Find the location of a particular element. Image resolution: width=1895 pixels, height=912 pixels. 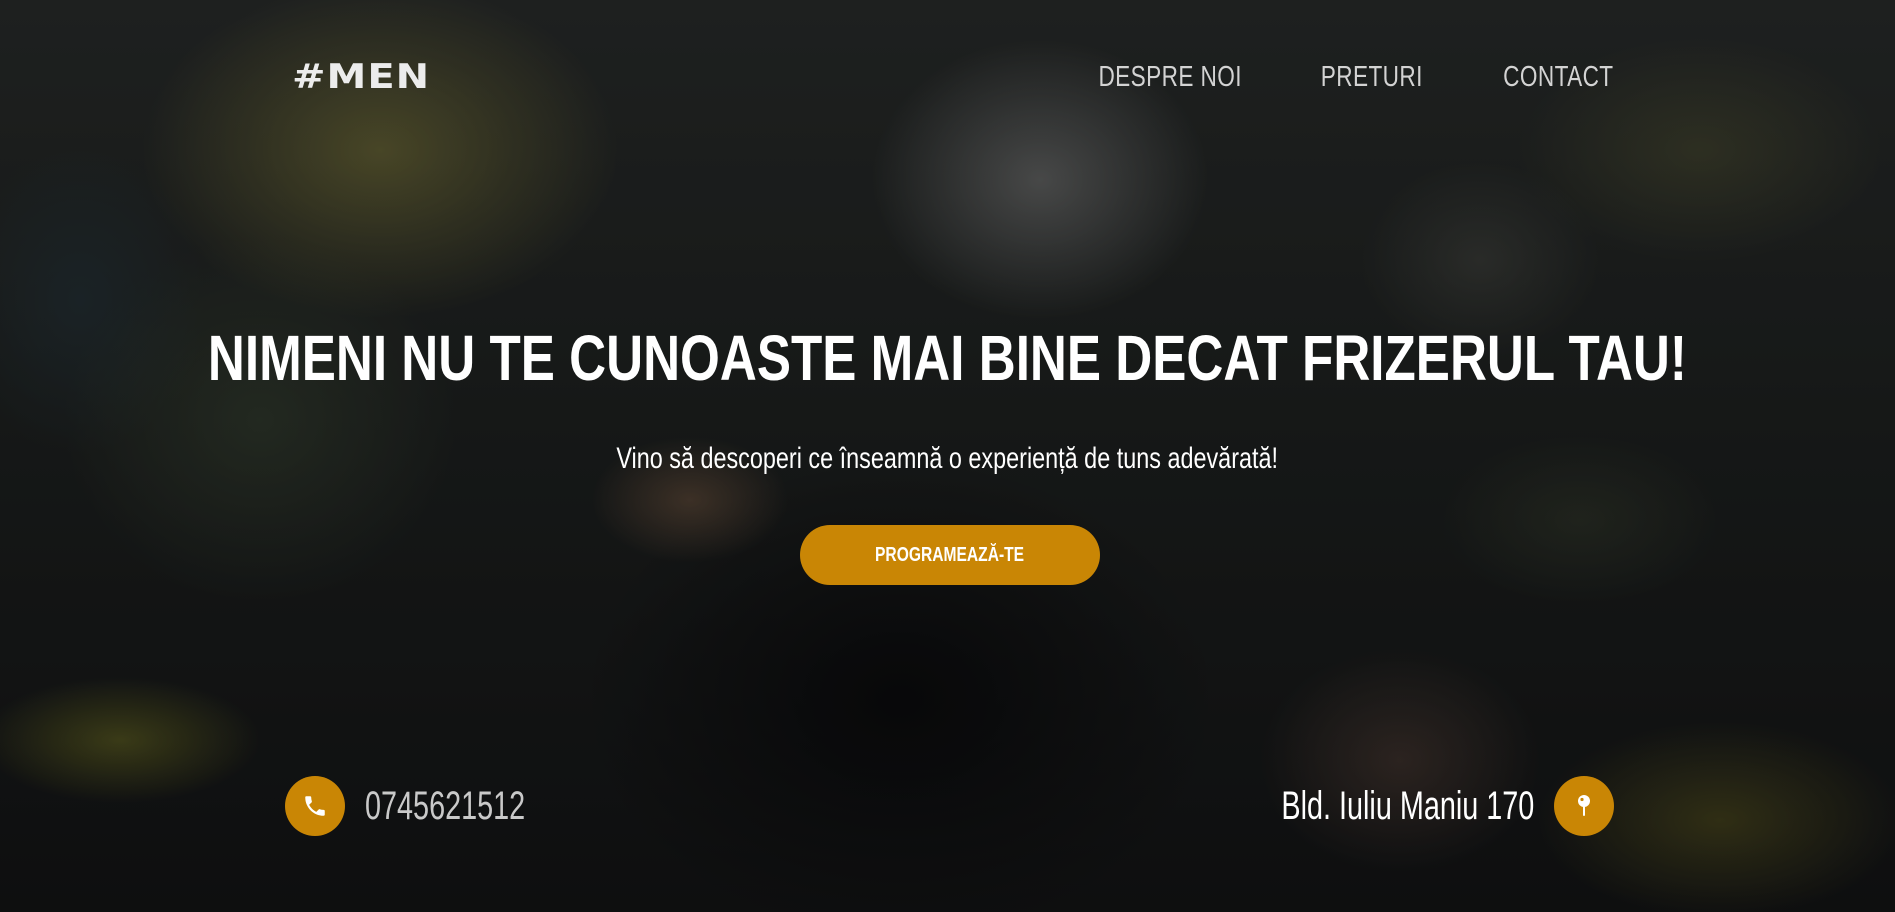

phone-icon-button is located at coordinates (315, 806).